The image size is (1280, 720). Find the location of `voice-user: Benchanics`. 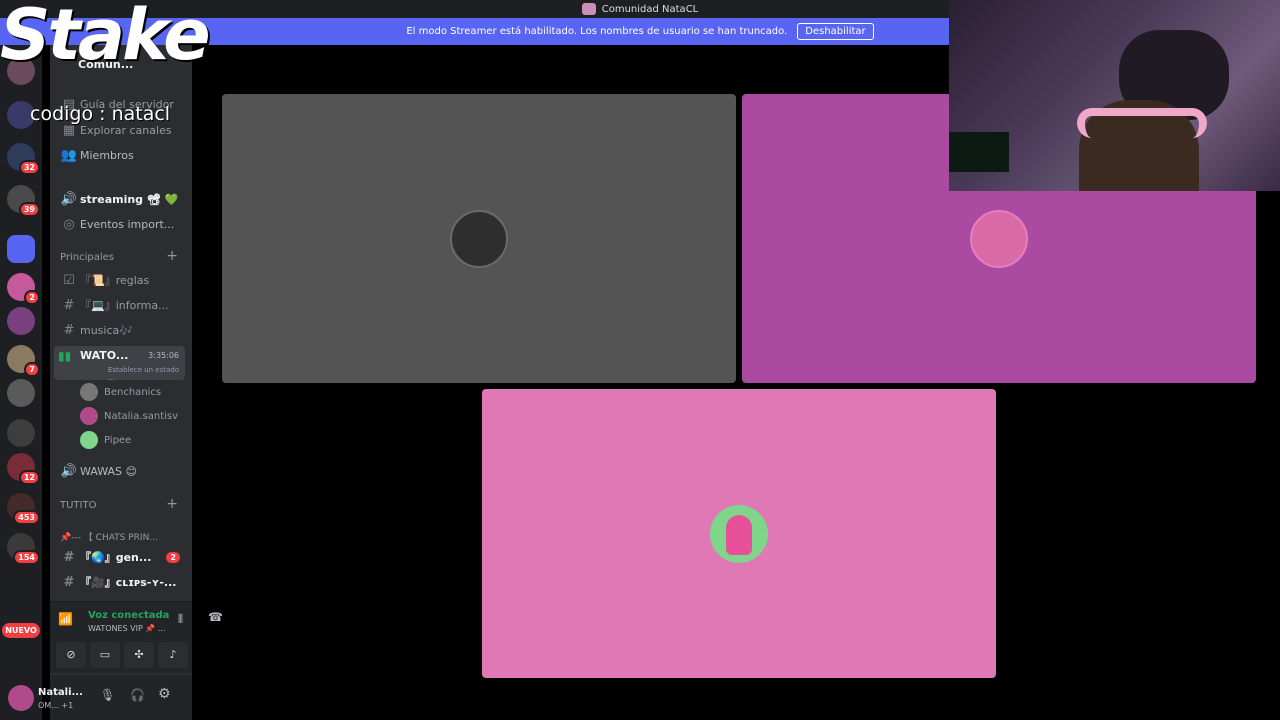

voice-user: Benchanics is located at coordinates (120, 392).